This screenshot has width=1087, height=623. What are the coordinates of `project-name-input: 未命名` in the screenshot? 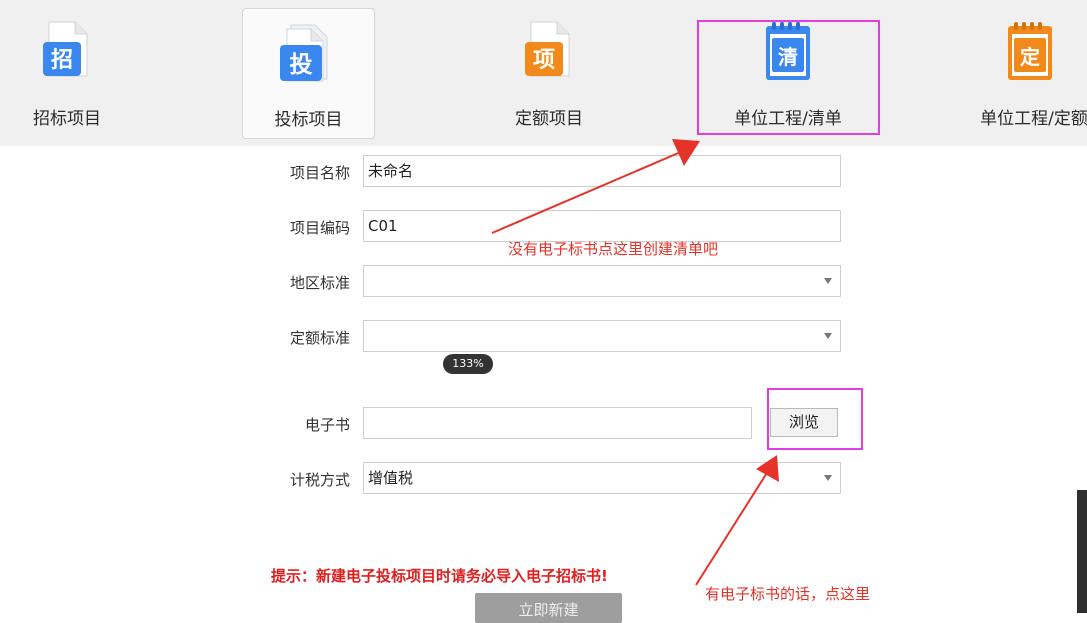 It's located at (602, 171).